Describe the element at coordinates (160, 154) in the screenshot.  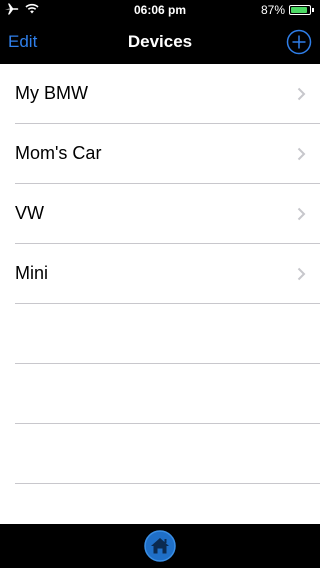
I see `device-row: Mom's Car` at that location.